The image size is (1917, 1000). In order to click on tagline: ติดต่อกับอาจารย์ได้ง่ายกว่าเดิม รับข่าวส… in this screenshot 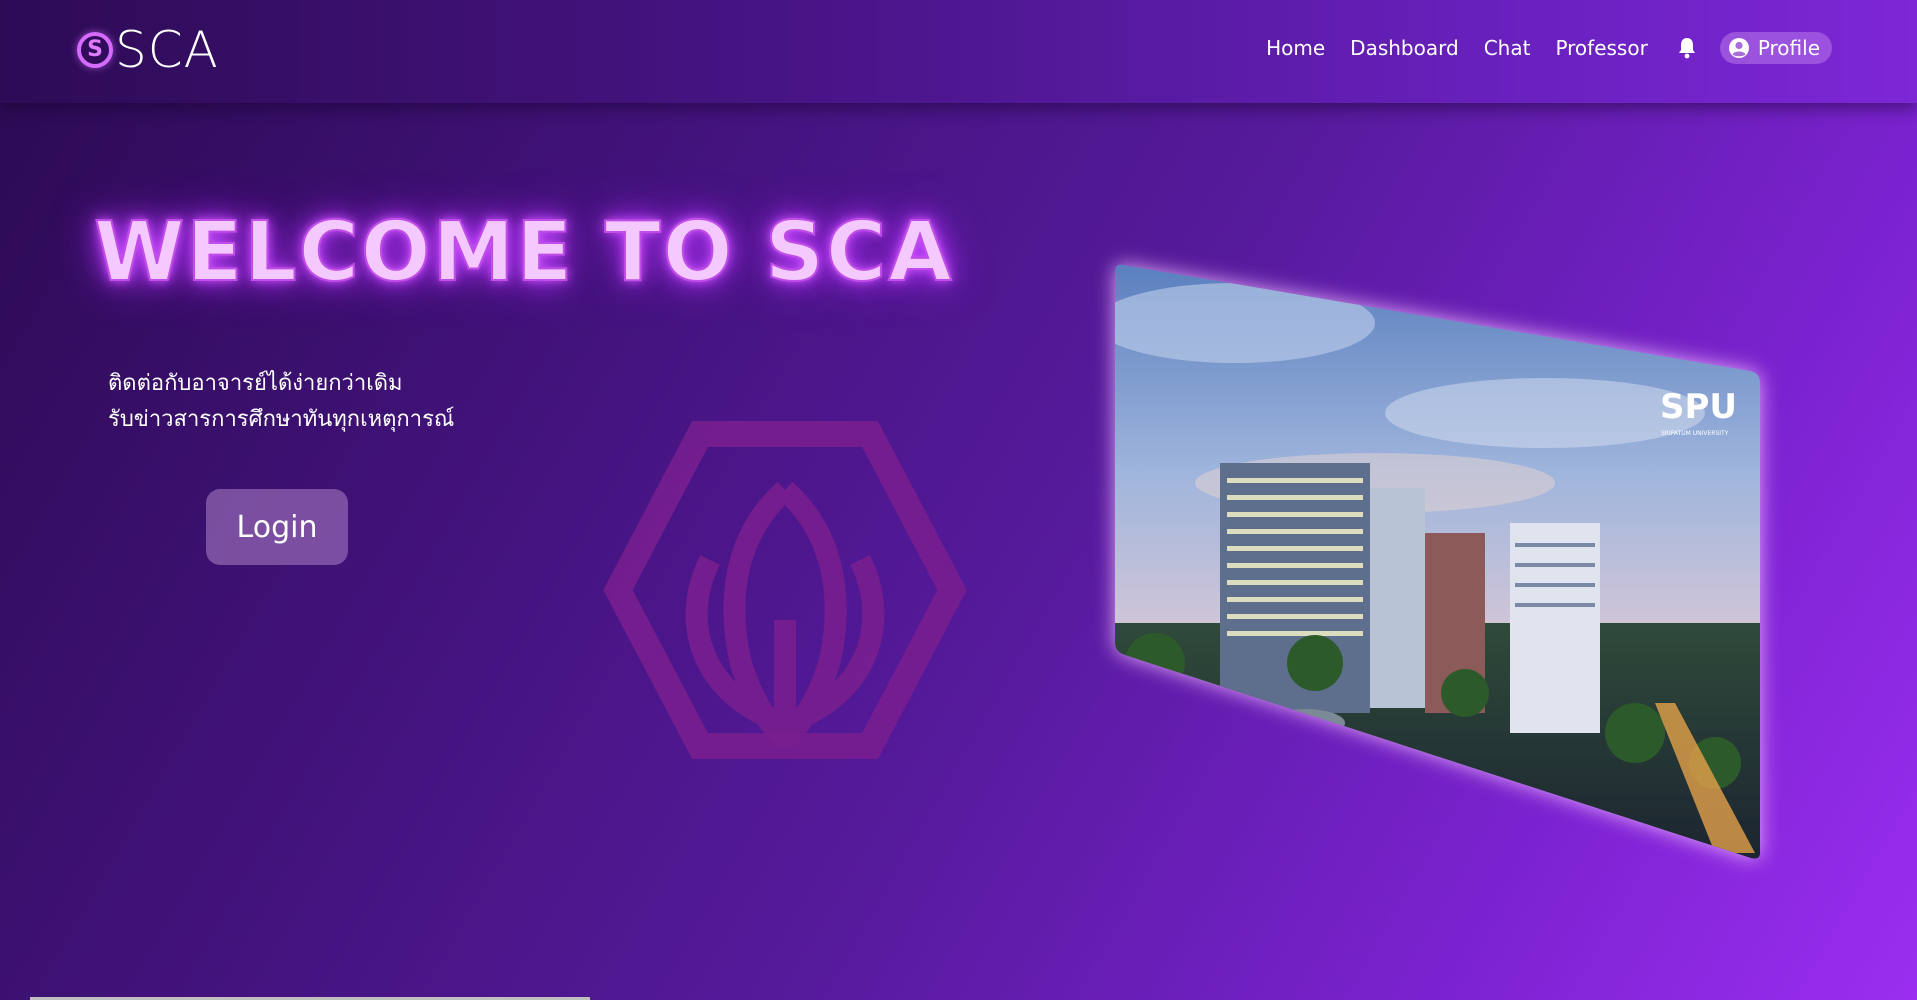, I will do `click(281, 402)`.